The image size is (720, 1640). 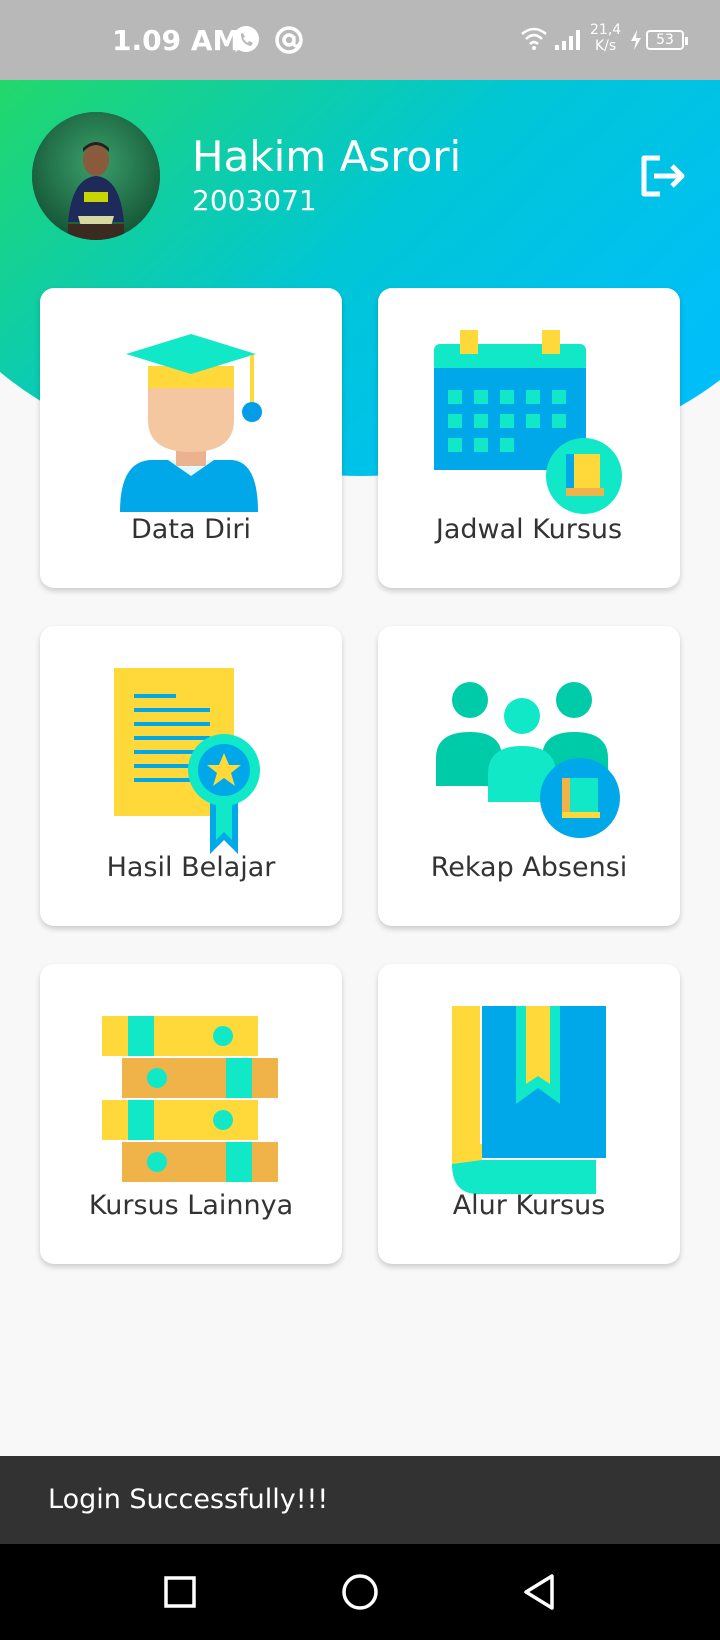 What do you see at coordinates (528, 760) in the screenshot?
I see `group-icon` at bounding box center [528, 760].